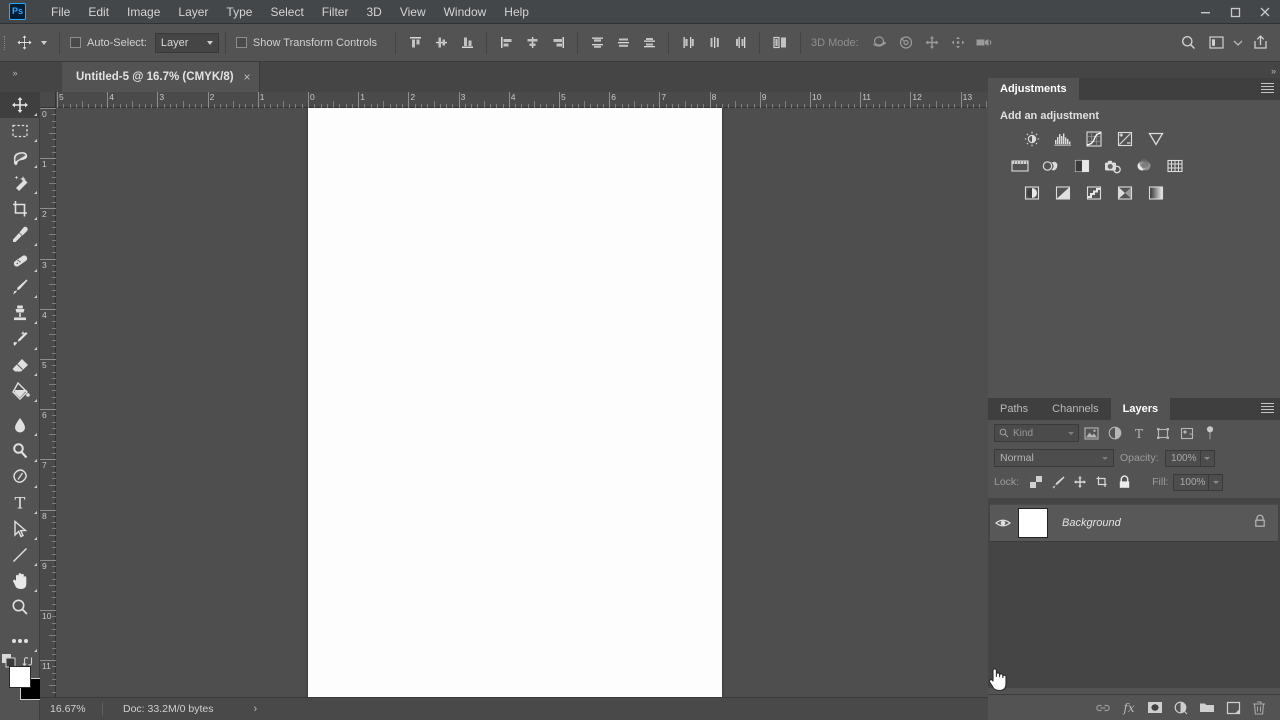  Describe the element at coordinates (1139, 433) in the screenshot. I see `filter-type-icon: T` at that location.